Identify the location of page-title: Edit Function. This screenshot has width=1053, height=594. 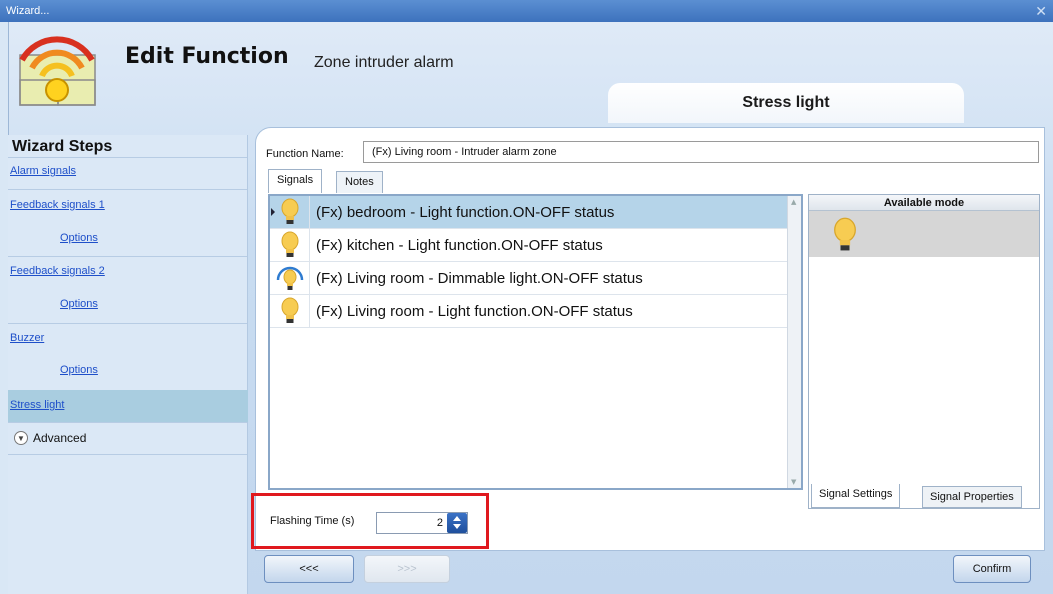
(207, 56).